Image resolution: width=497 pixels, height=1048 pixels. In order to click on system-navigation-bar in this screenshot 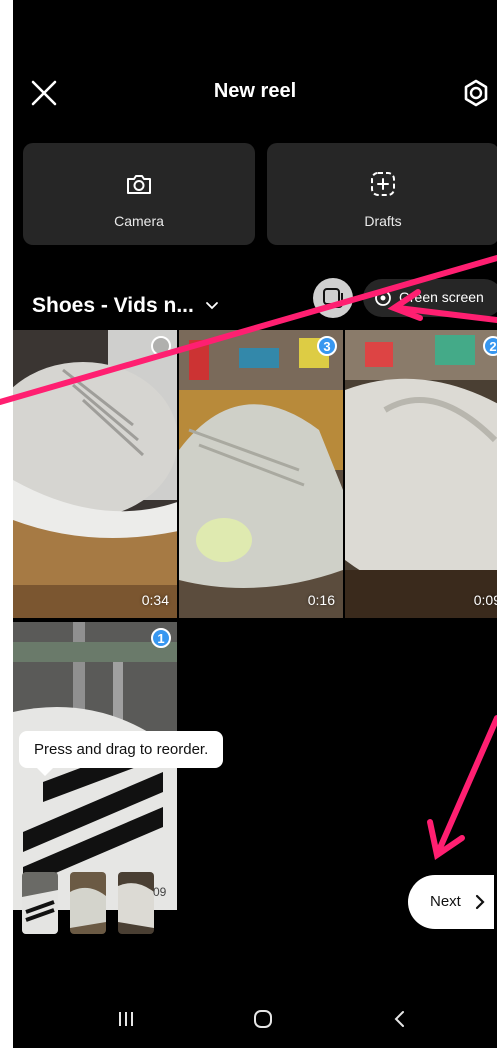, I will do `click(255, 1019)`.